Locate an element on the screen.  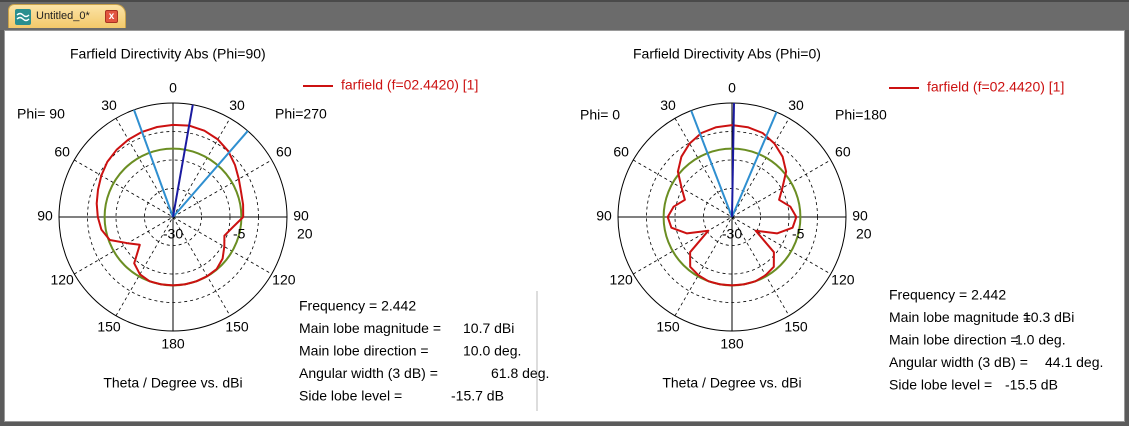
phi-right-label: Phi=270 is located at coordinates (301, 114).